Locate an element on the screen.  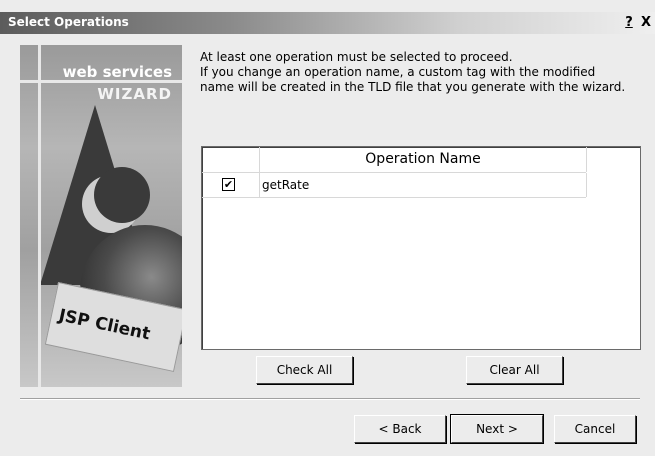
back-button: < Back is located at coordinates (400, 429).